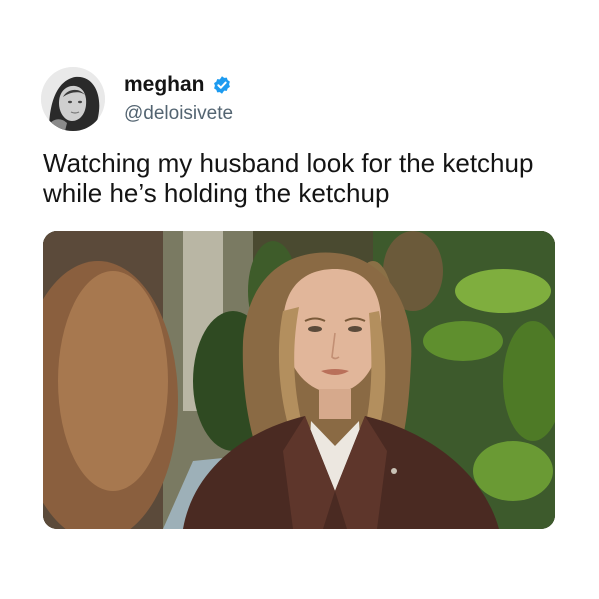  I want to click on avatar, so click(73, 99).